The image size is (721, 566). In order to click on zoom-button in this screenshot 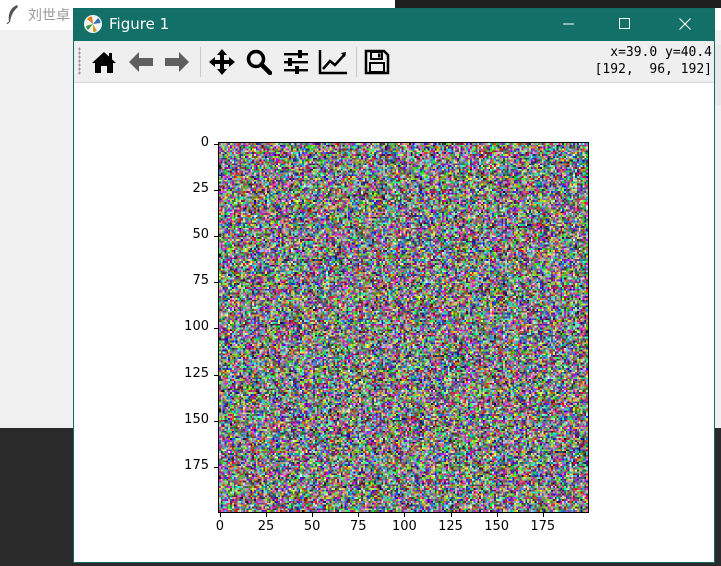, I will do `click(259, 62)`.